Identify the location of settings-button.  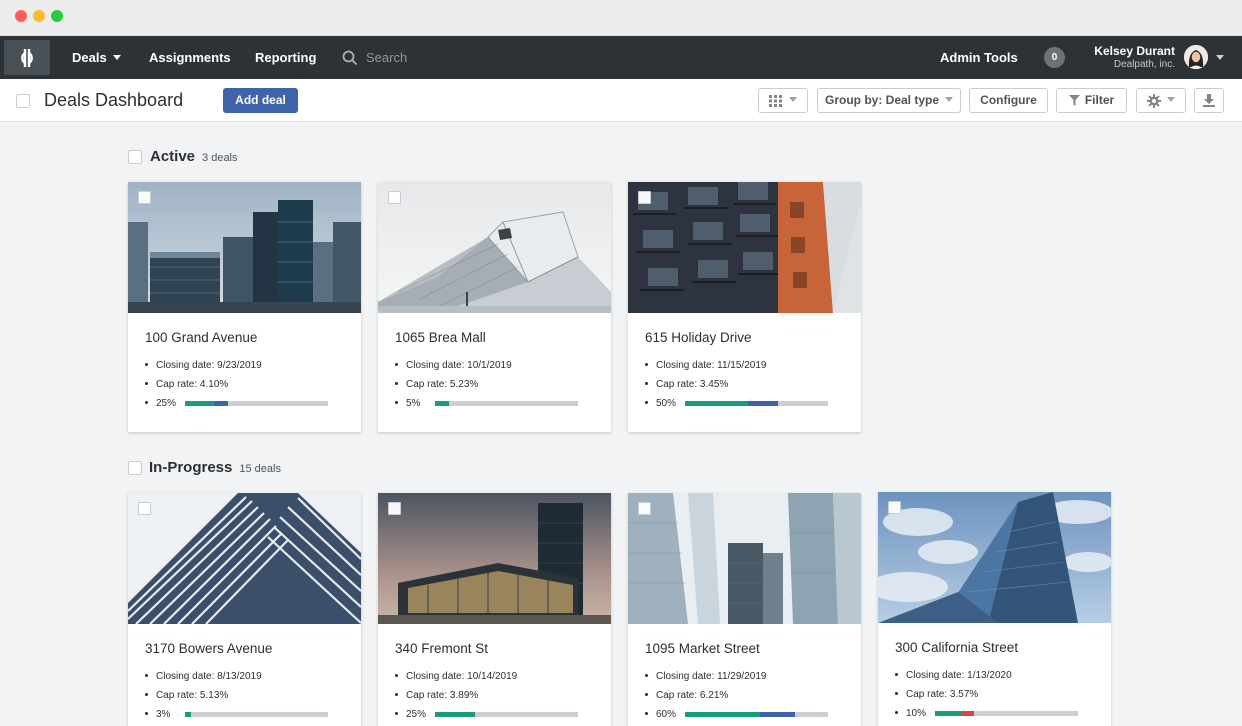
(1161, 100).